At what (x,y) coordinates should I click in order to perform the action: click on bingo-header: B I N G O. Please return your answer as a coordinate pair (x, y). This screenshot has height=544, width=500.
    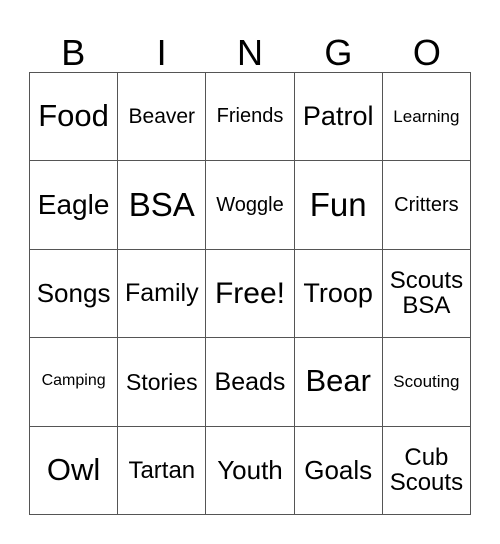
    Looking at the image, I should click on (250, 46).